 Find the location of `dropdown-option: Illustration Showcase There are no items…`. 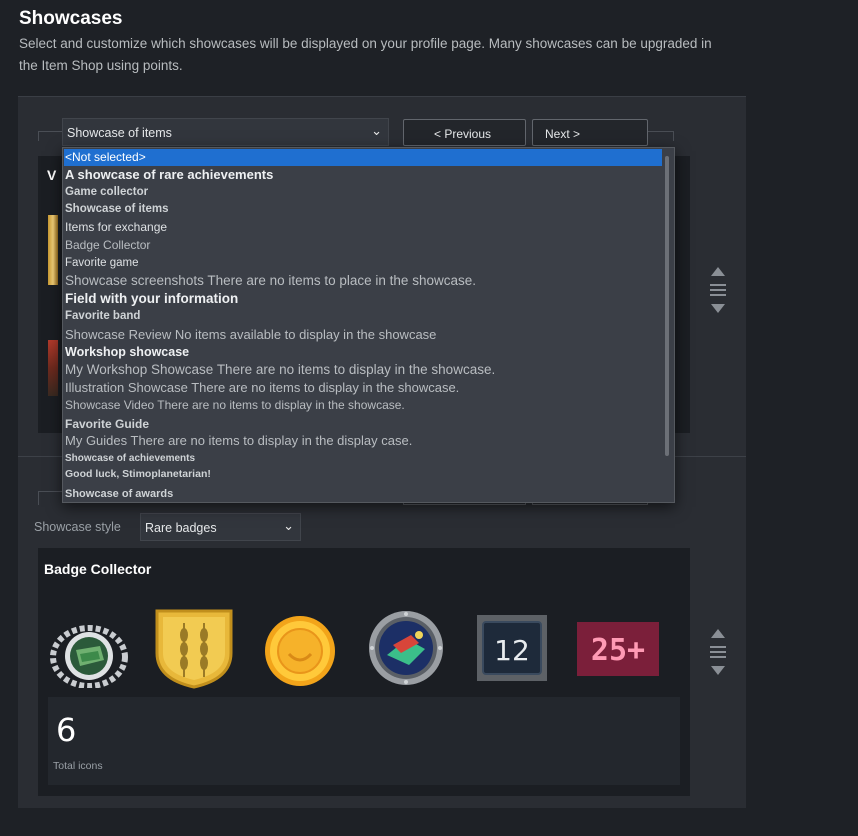

dropdown-option: Illustration Showcase There are no items… is located at coordinates (262, 387).